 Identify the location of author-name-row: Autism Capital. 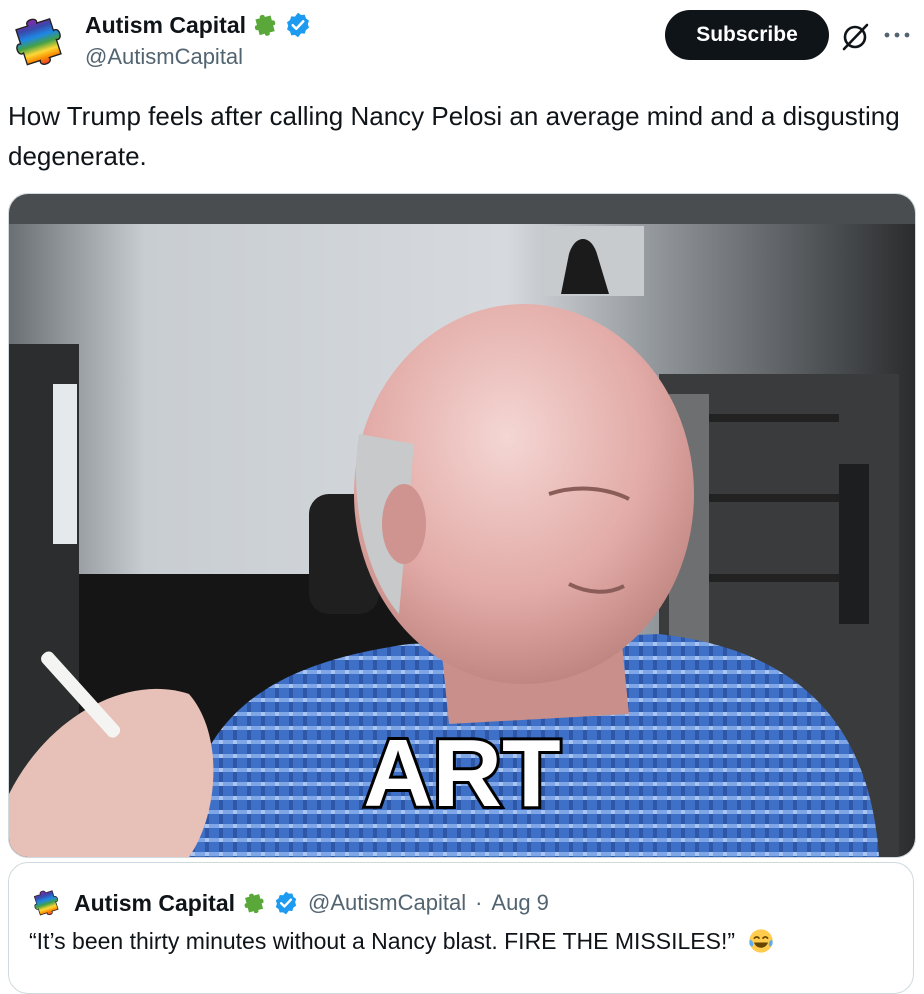
(198, 25).